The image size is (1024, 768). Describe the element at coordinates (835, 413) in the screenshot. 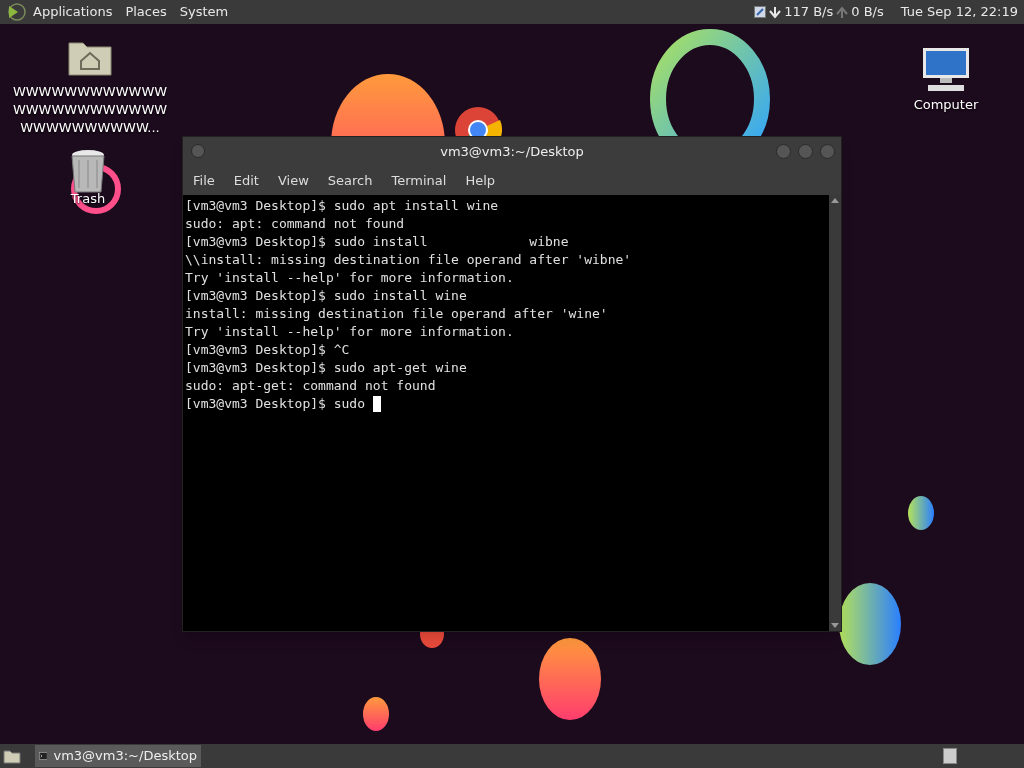

I see `scrollbar` at that location.